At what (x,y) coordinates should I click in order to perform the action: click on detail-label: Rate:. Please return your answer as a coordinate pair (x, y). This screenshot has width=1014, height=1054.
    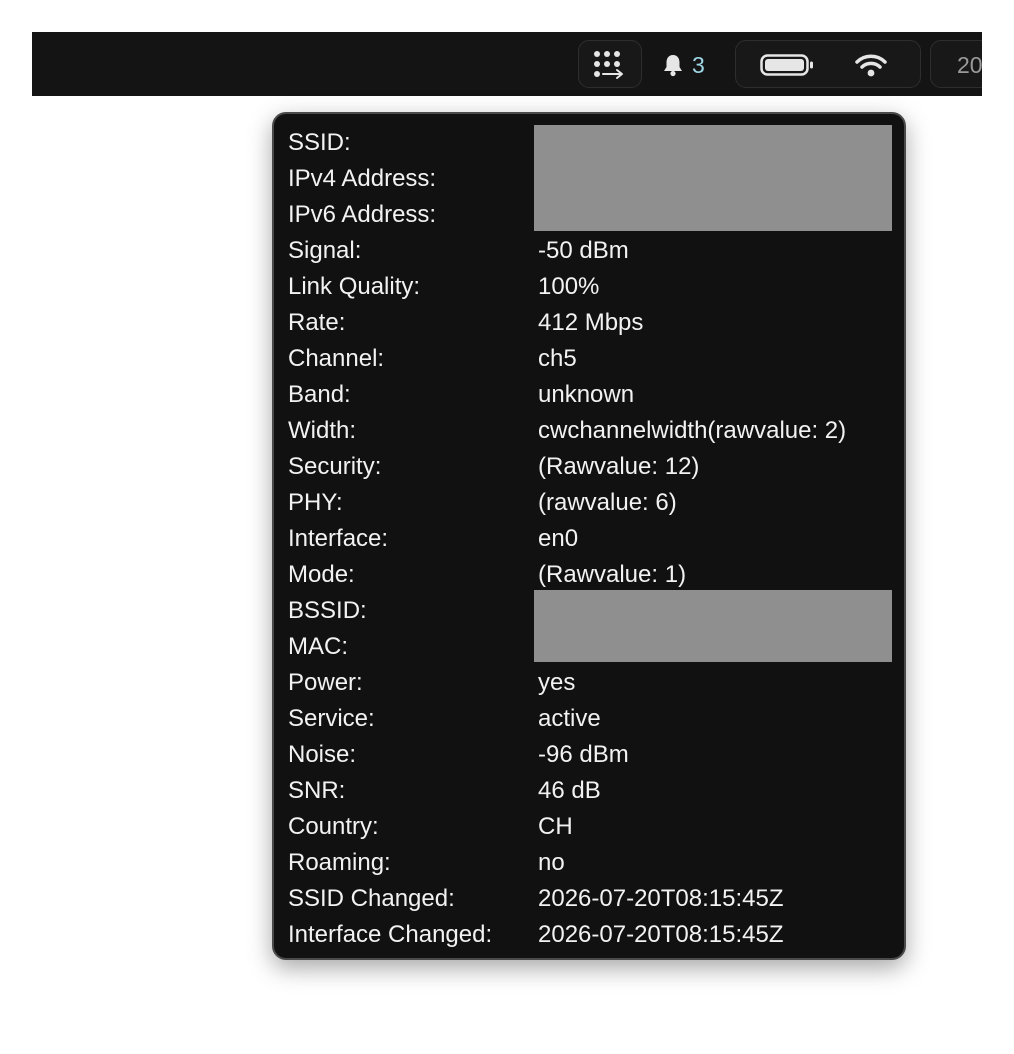
    Looking at the image, I should click on (317, 322).